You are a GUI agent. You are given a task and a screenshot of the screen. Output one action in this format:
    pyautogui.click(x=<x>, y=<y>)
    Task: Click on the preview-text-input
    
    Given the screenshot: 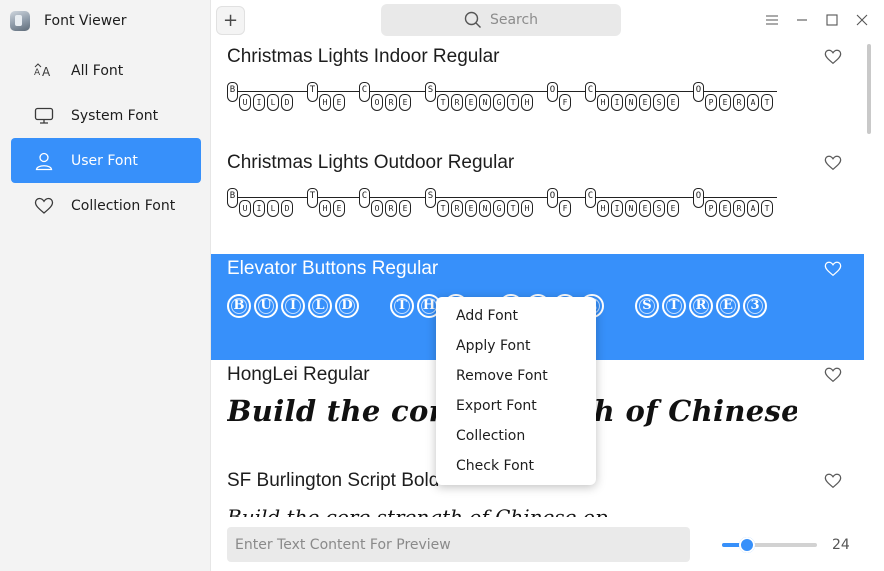 What is the action you would take?
    pyautogui.click(x=458, y=544)
    